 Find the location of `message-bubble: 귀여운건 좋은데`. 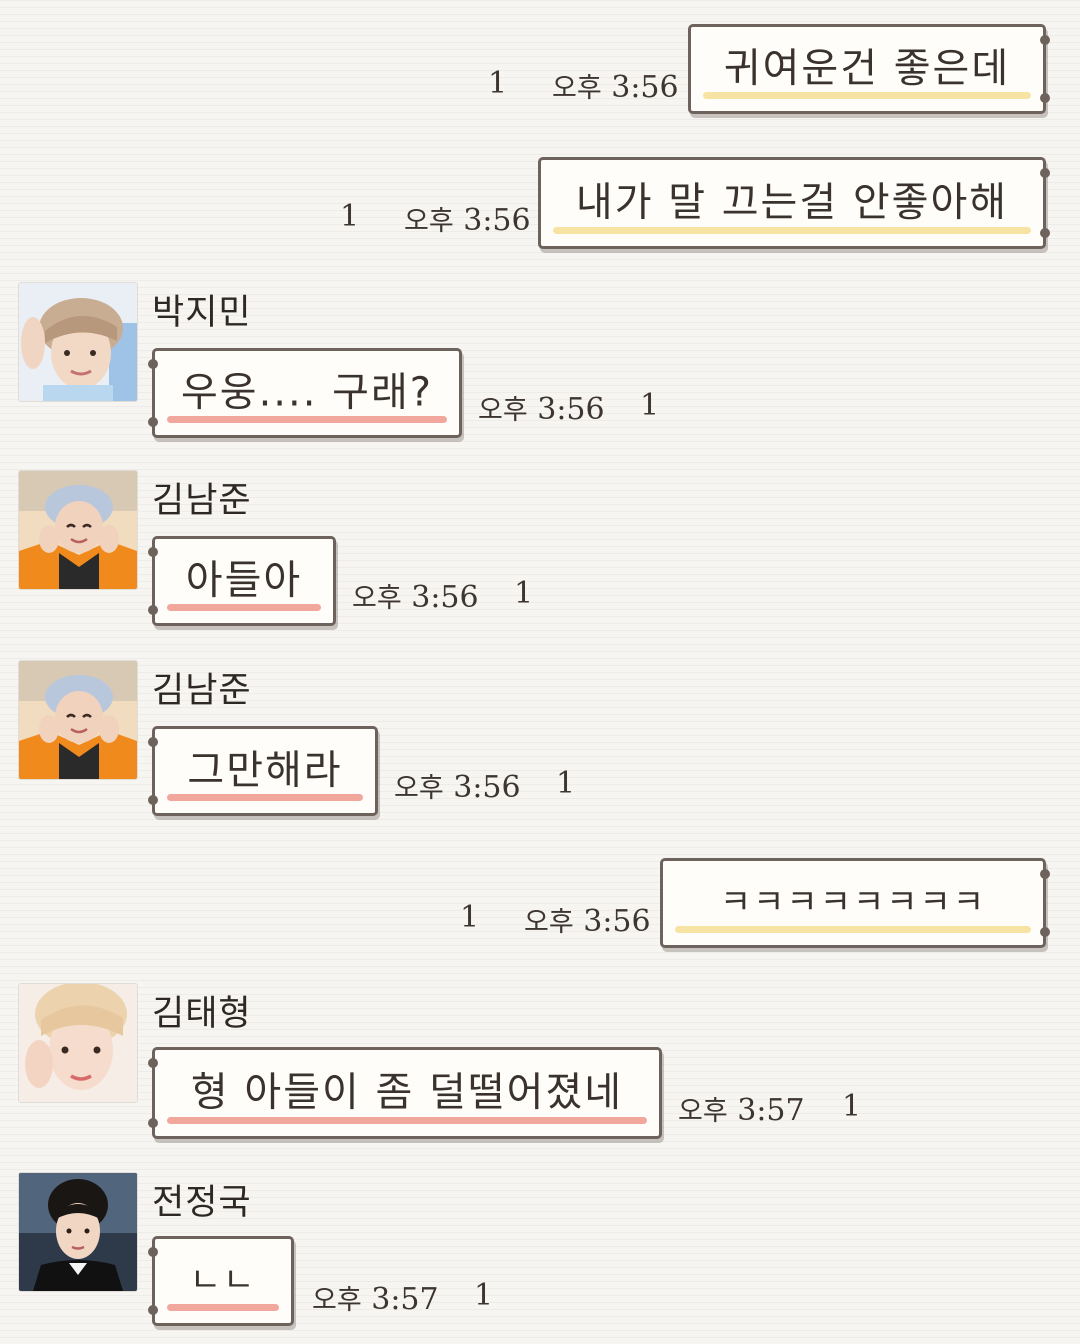

message-bubble: 귀여운건 좋은데 is located at coordinates (869, 69).